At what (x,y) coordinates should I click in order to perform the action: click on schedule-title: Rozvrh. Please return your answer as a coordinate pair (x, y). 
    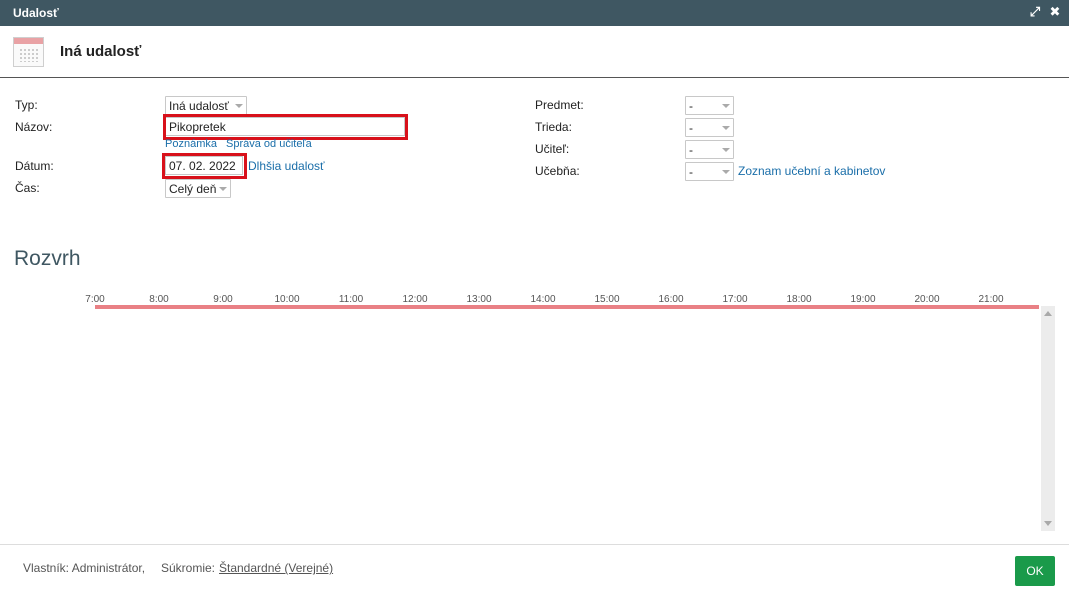
    Looking at the image, I should click on (47, 258).